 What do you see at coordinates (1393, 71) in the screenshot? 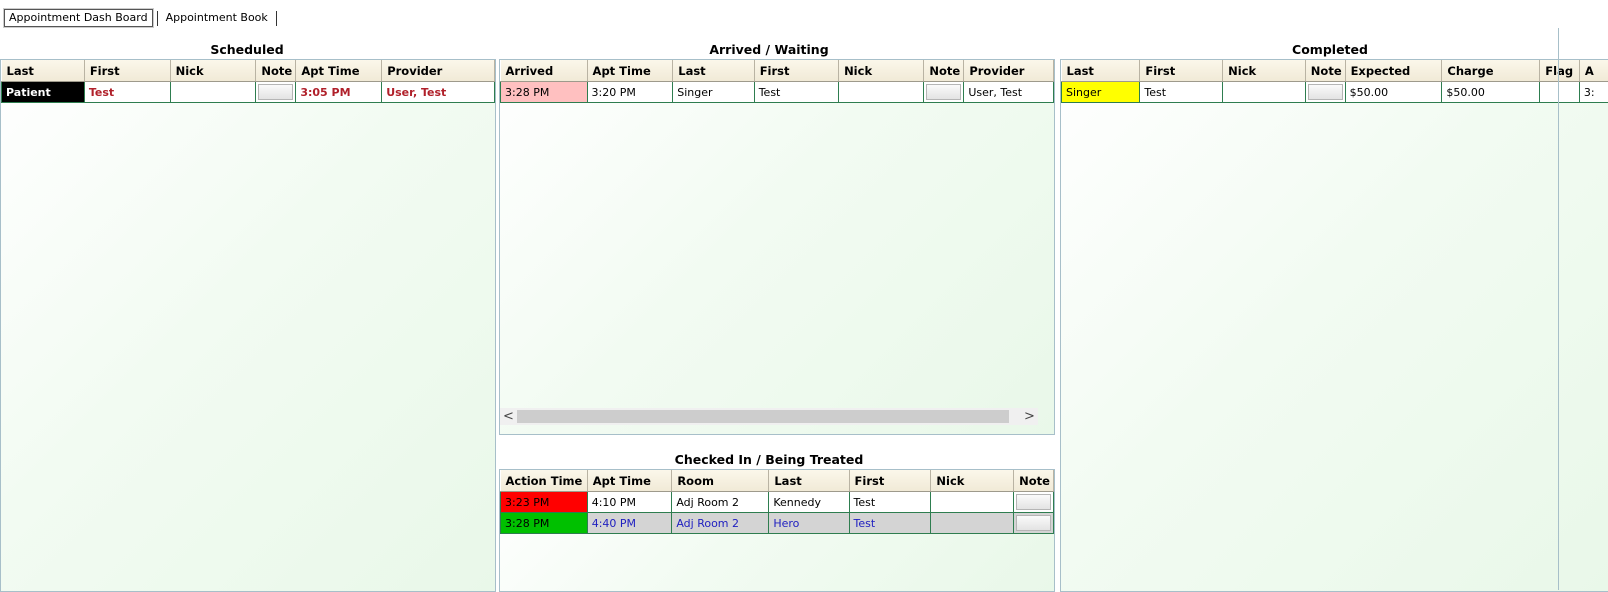
I see `col-header-expected: Expected` at bounding box center [1393, 71].